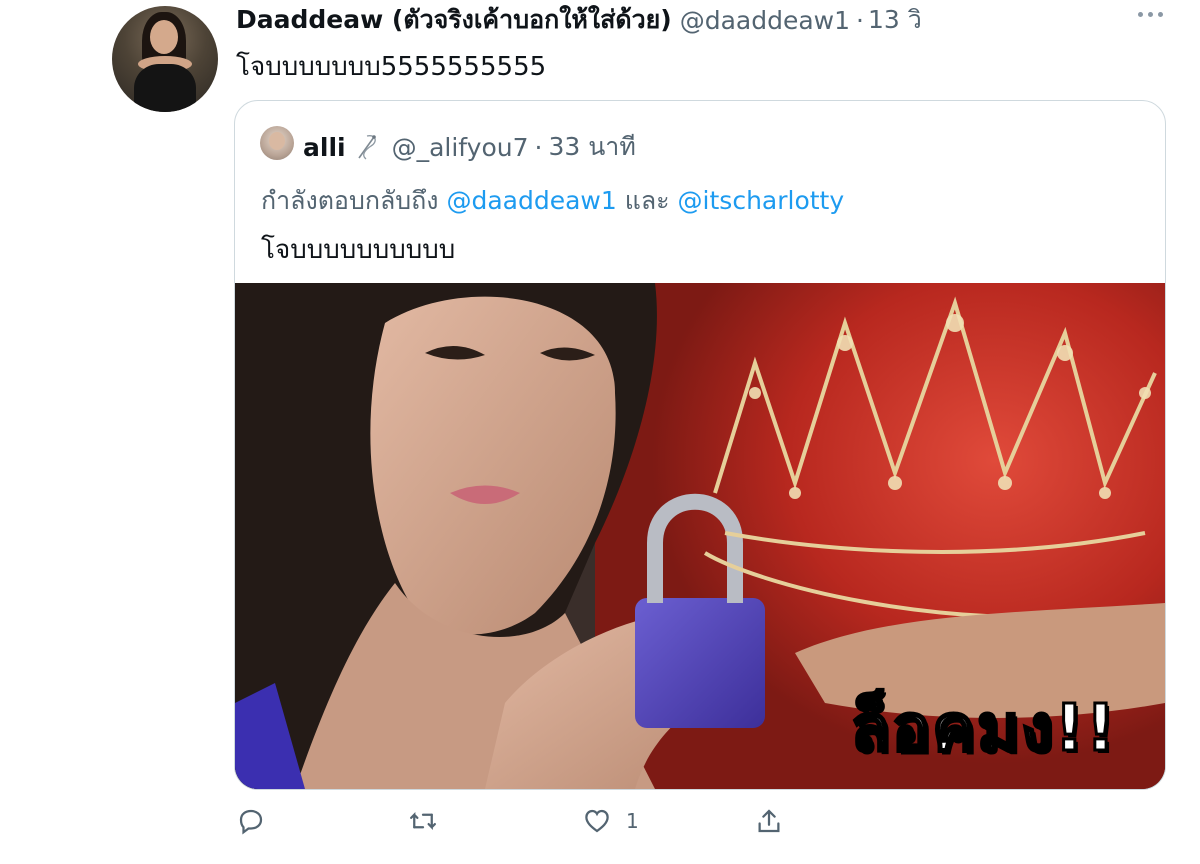  I want to click on pin-emoji-icon, so click(367, 147).